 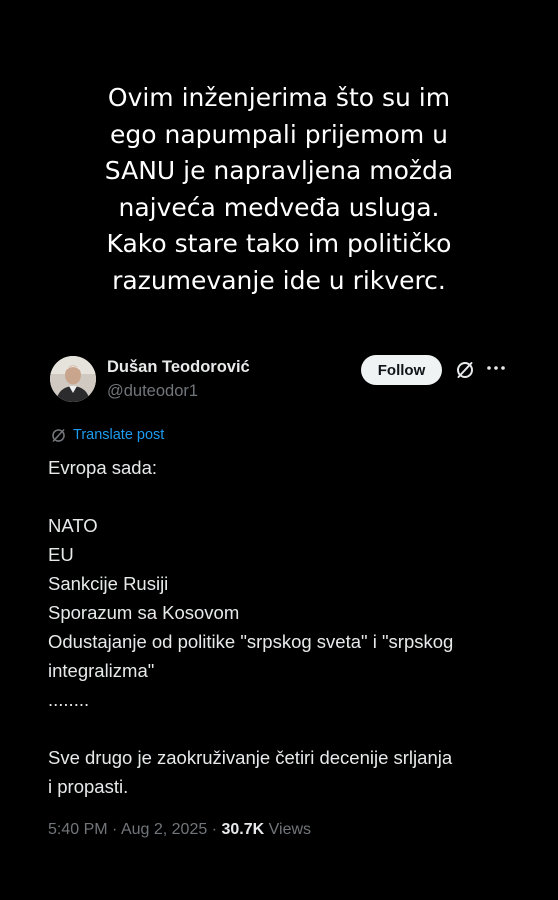 What do you see at coordinates (290, 829) in the screenshot?
I see `views-label: Views` at bounding box center [290, 829].